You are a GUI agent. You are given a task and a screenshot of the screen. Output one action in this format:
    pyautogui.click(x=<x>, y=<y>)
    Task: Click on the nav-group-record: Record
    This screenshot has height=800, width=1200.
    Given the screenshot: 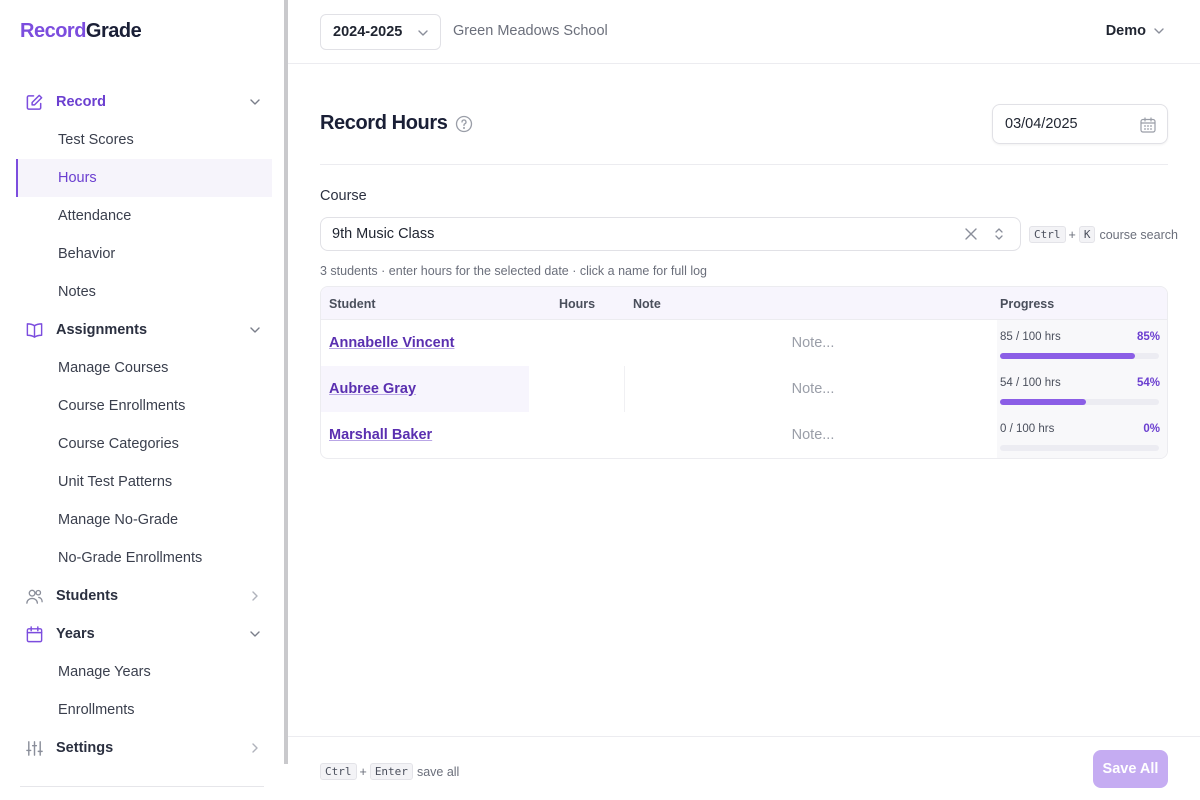 What is the action you would take?
    pyautogui.click(x=136, y=102)
    